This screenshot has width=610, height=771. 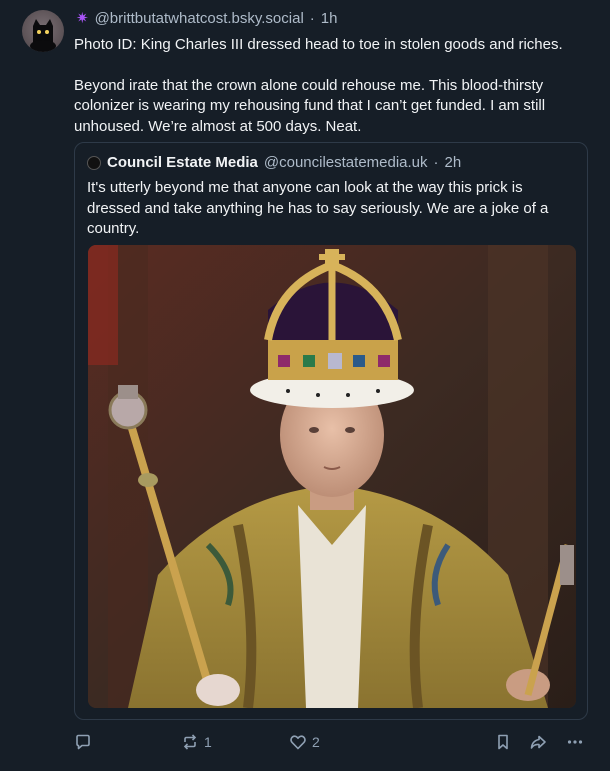 What do you see at coordinates (334, 742) in the screenshot?
I see `post-actions: 1 2` at bounding box center [334, 742].